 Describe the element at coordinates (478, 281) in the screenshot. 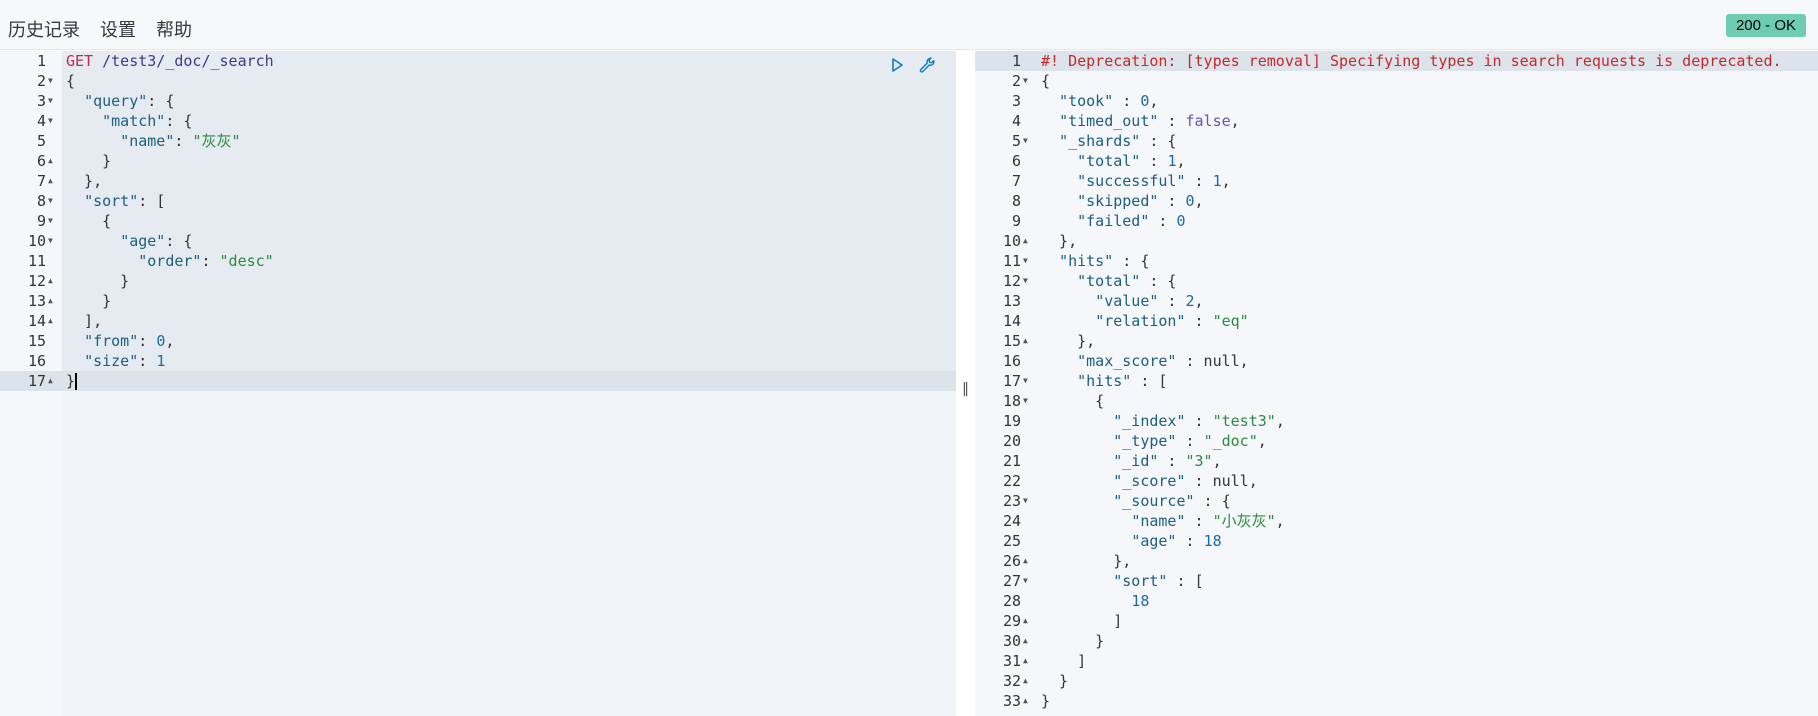

I see `code-line: 12 ▲ }` at that location.